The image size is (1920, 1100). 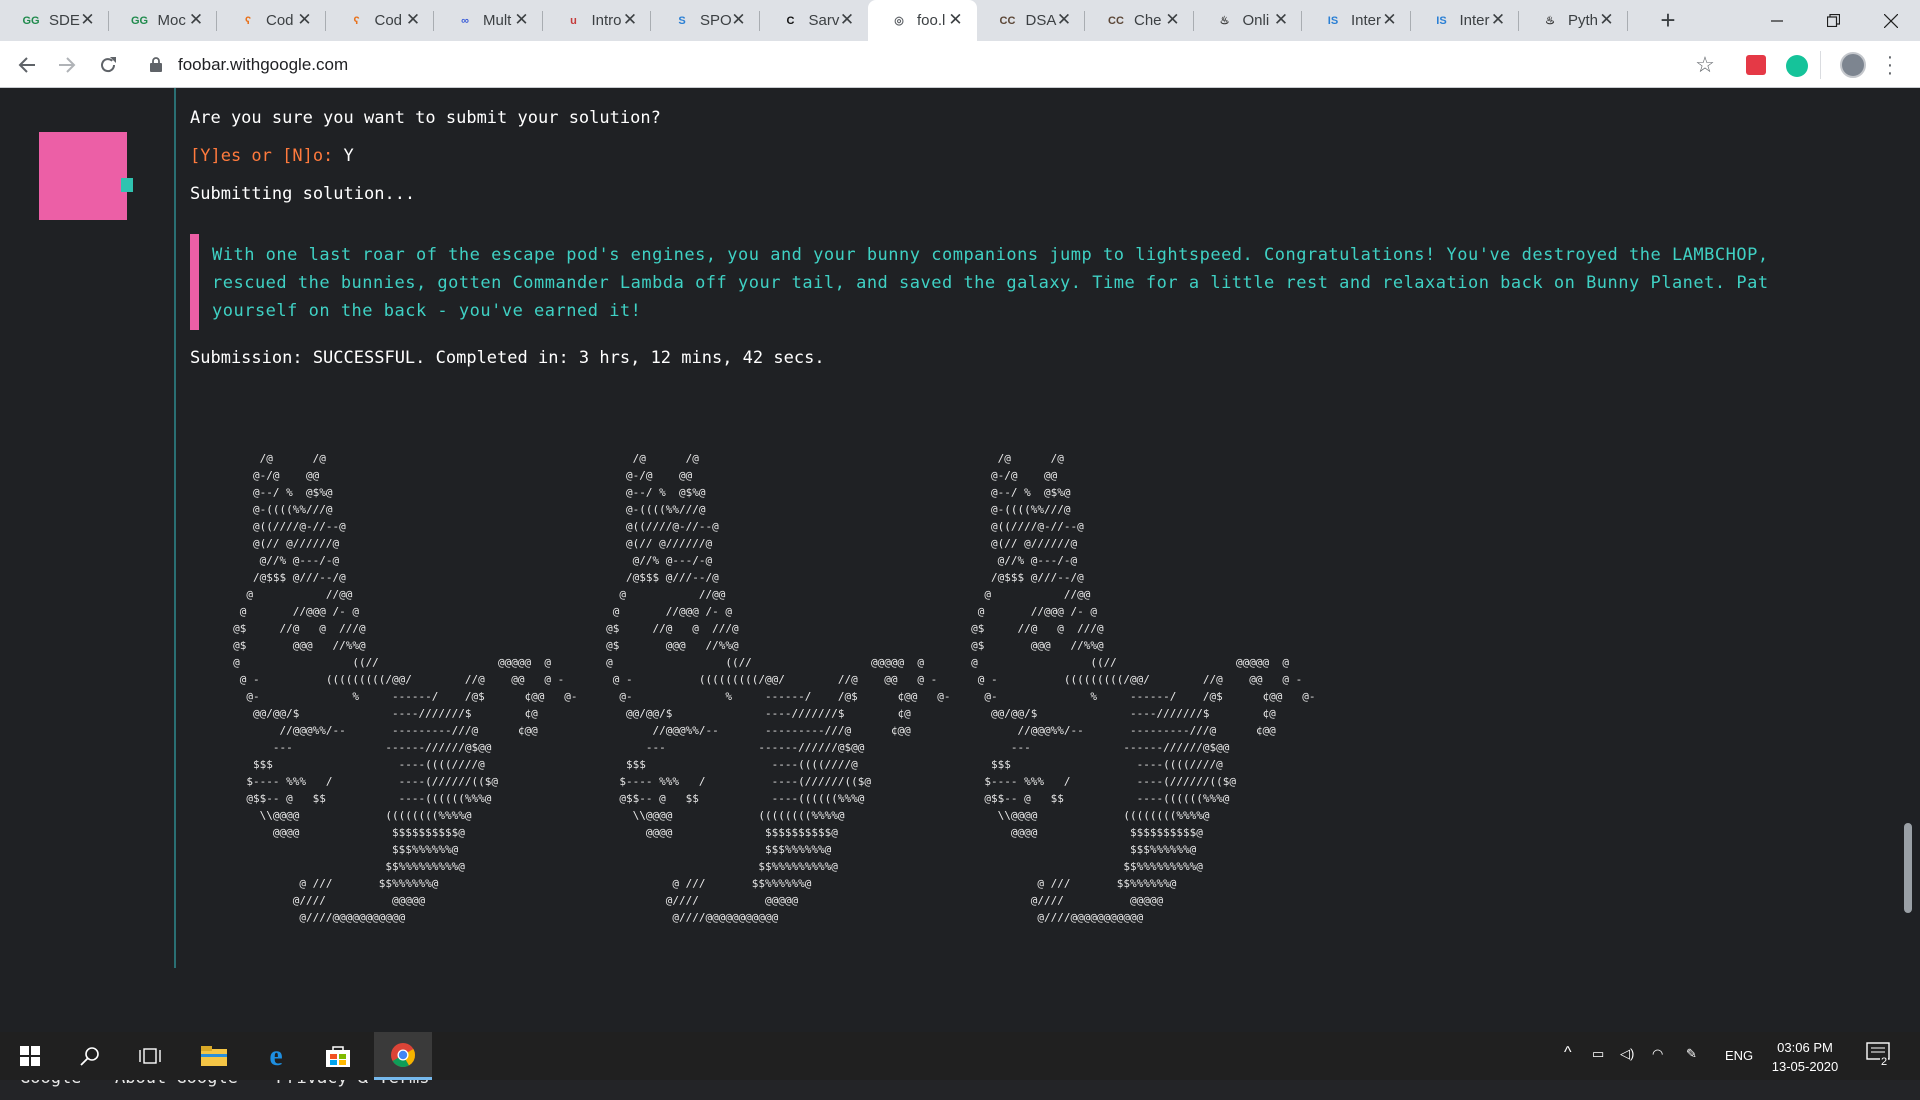 What do you see at coordinates (54, 20) in the screenshot?
I see `tab-0: GG SDE ✕` at bounding box center [54, 20].